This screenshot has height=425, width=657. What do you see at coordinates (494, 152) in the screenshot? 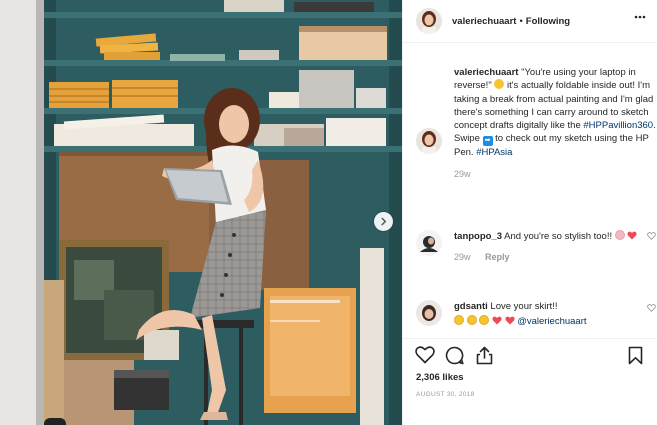
I see `hashtag-hpasia: #HPAsia` at bounding box center [494, 152].